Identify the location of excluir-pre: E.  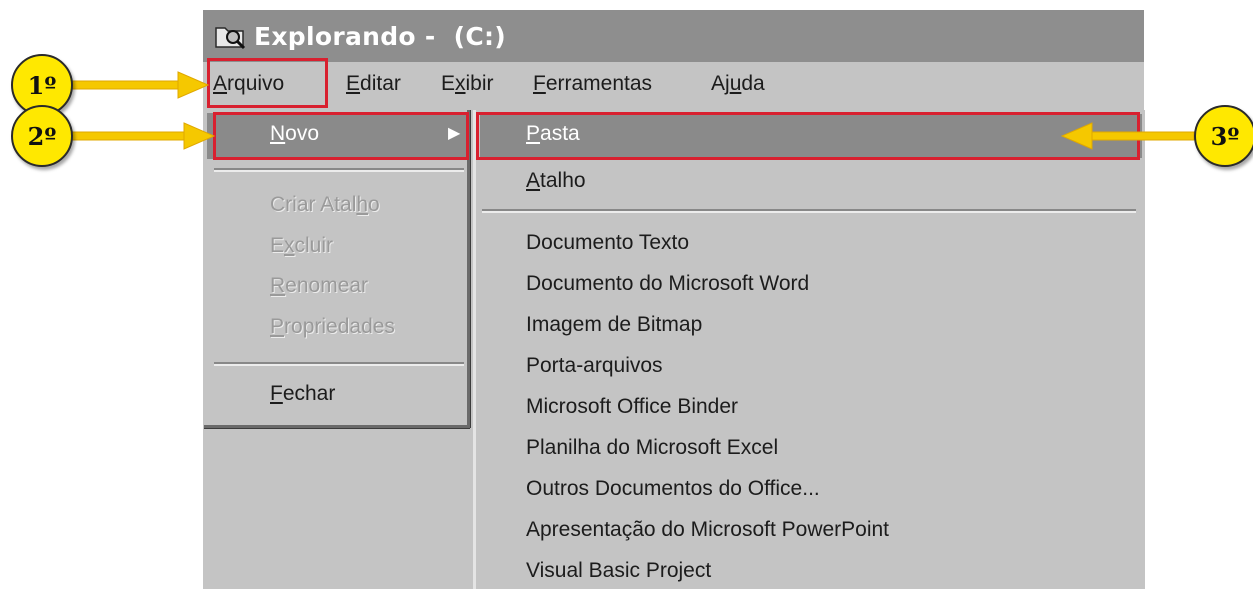
(277, 245).